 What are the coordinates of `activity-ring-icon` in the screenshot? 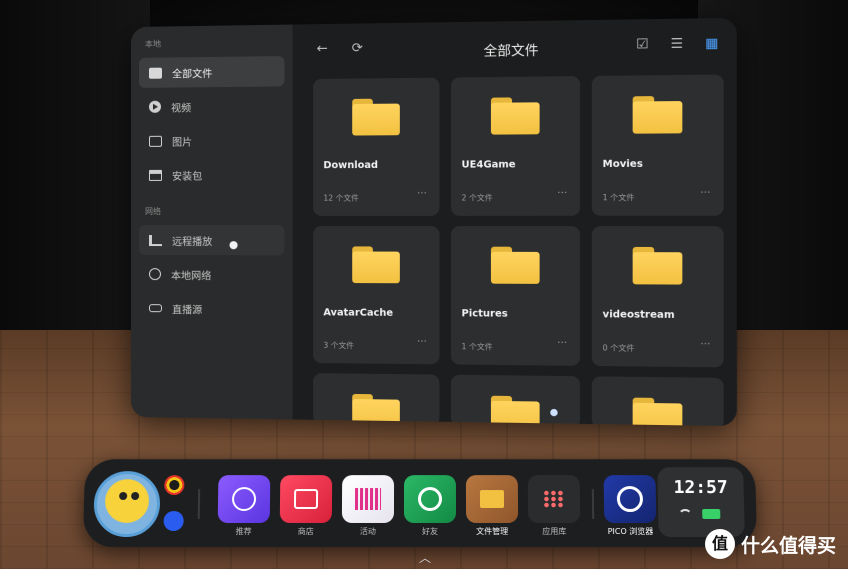 It's located at (174, 485).